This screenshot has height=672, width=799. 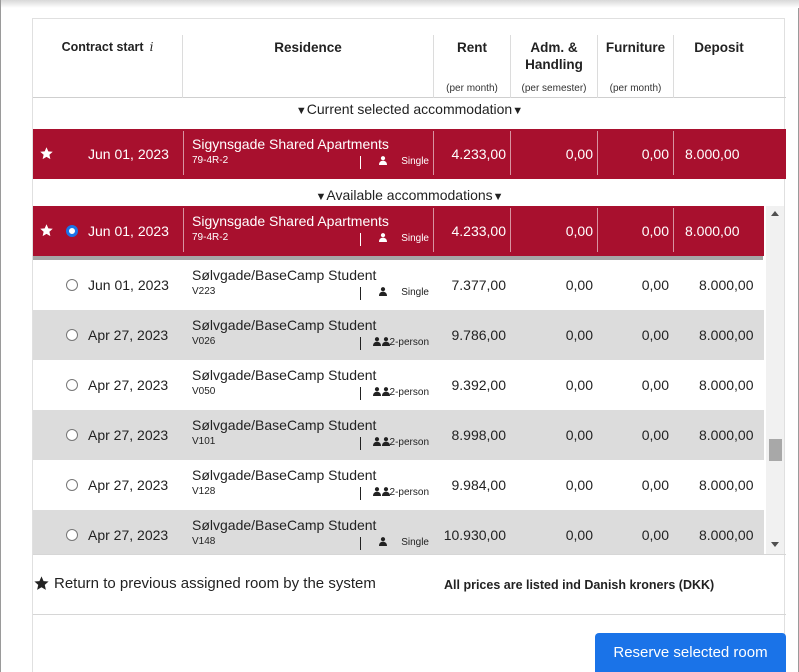 I want to click on available-section-text: Available accommodations, so click(x=409, y=195).